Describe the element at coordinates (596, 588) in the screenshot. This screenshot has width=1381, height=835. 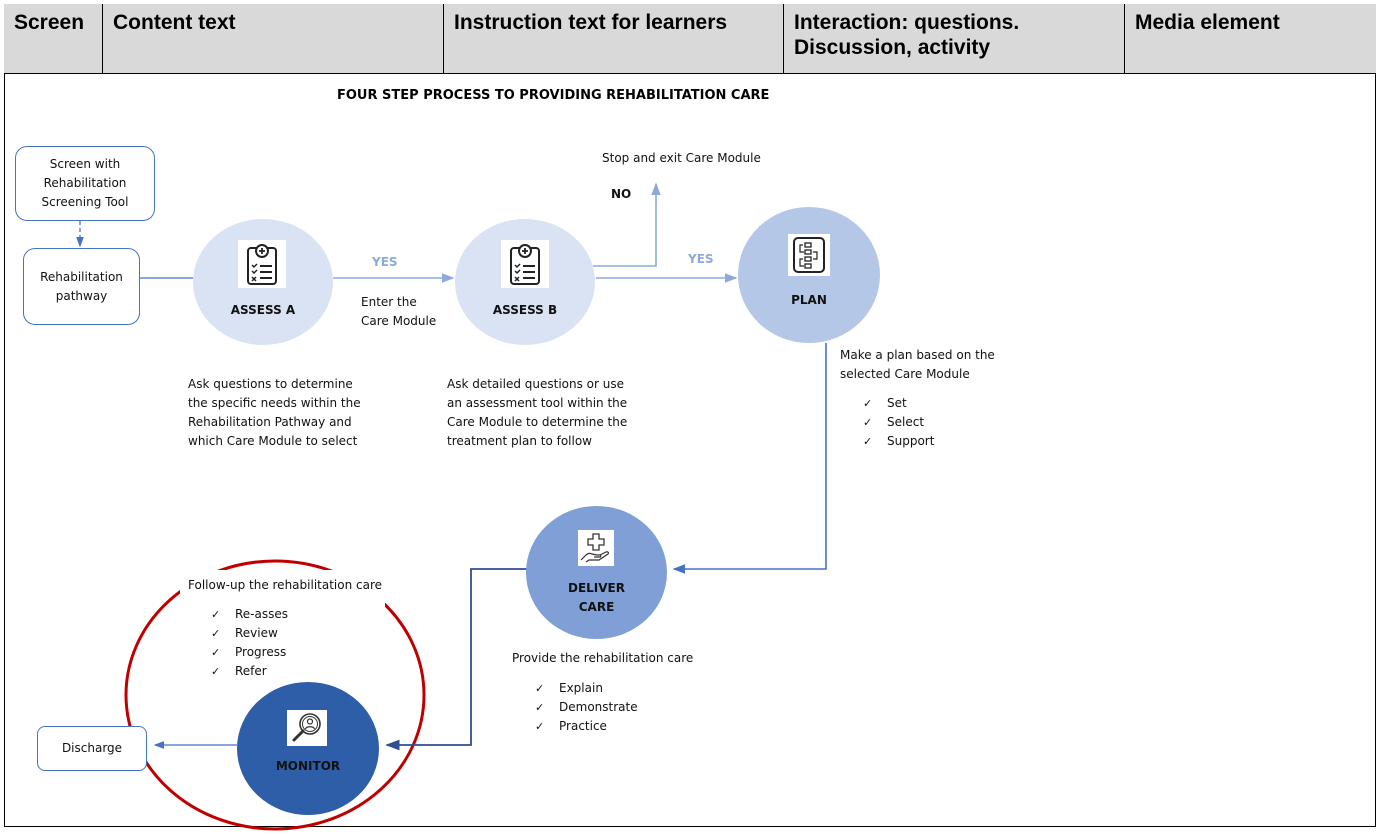
I see `node-deliver-label-1: DELIVER` at that location.